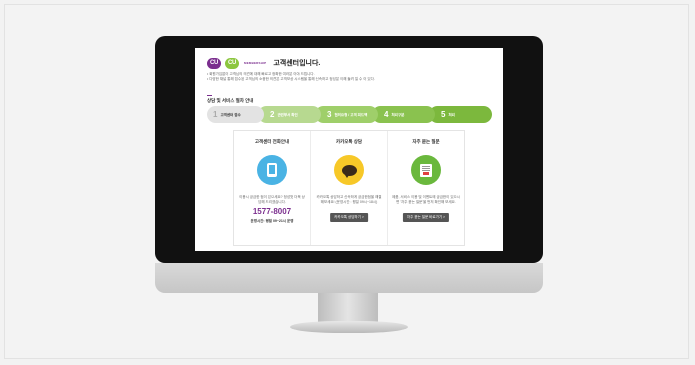 The height and width of the screenshot is (365, 695). Describe the element at coordinates (443, 114) in the screenshot. I see `step-number: 5` at that location.